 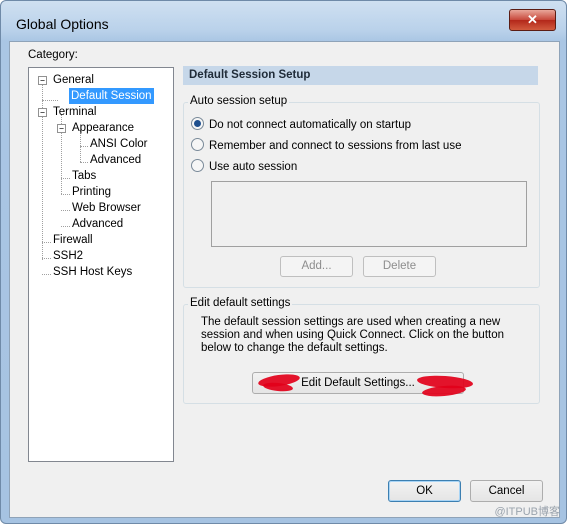 I want to click on radio-label: Do not connect automatically on startup, so click(x=310, y=125).